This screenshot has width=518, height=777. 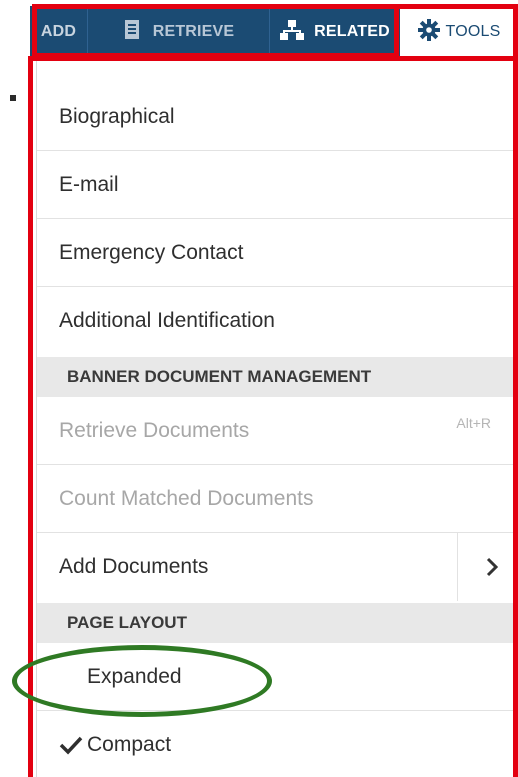 What do you see at coordinates (219, 376) in the screenshot?
I see `section-header-label: BANNER DOCUMENT MANAGEMENT` at bounding box center [219, 376].